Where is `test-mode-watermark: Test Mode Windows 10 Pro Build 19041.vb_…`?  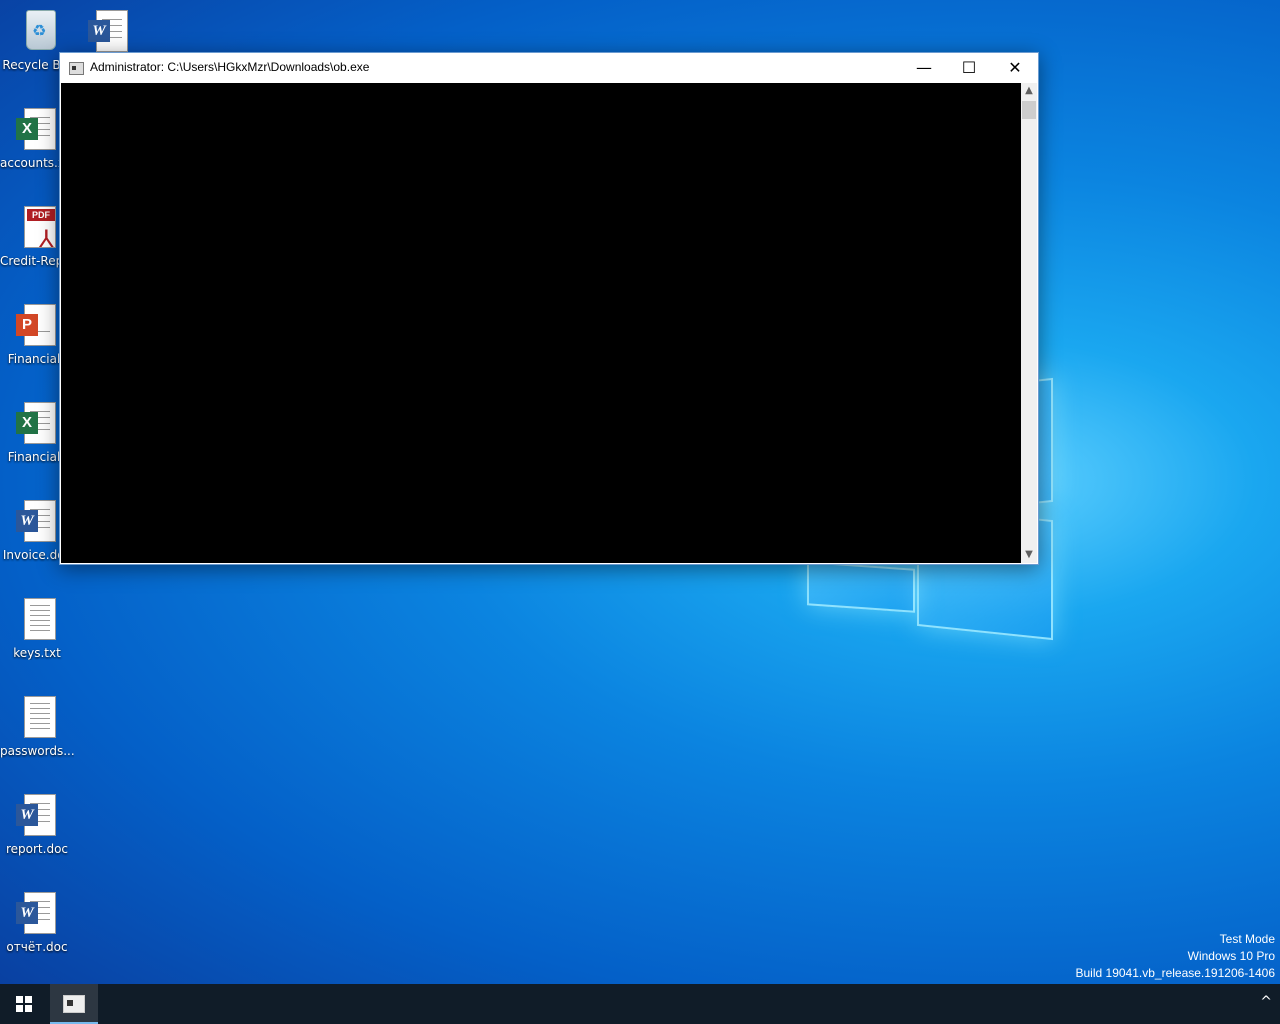
test-mode-watermark: Test Mode Windows 10 Pro Build 19041.vb_… is located at coordinates (1176, 956).